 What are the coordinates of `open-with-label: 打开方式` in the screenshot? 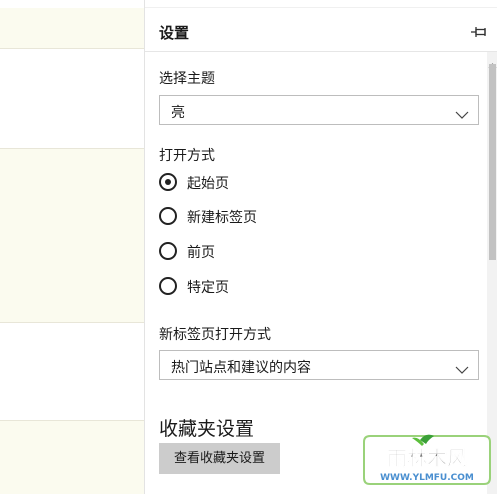 It's located at (187, 156).